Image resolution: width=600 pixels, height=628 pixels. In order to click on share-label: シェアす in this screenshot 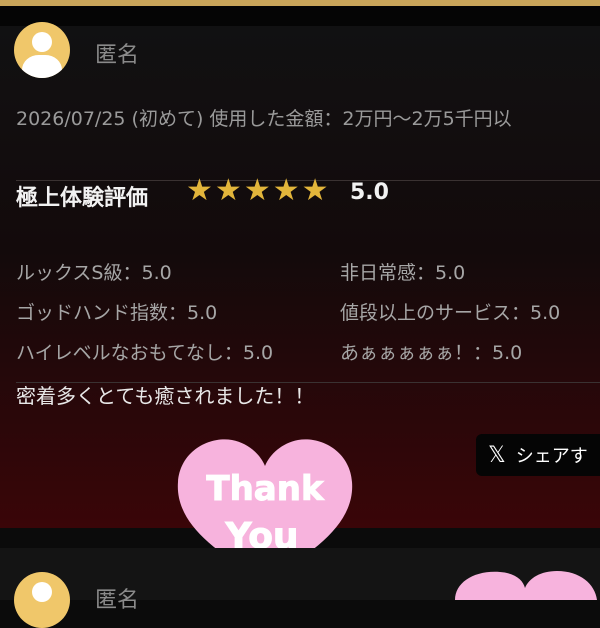, I will do `click(551, 456)`.